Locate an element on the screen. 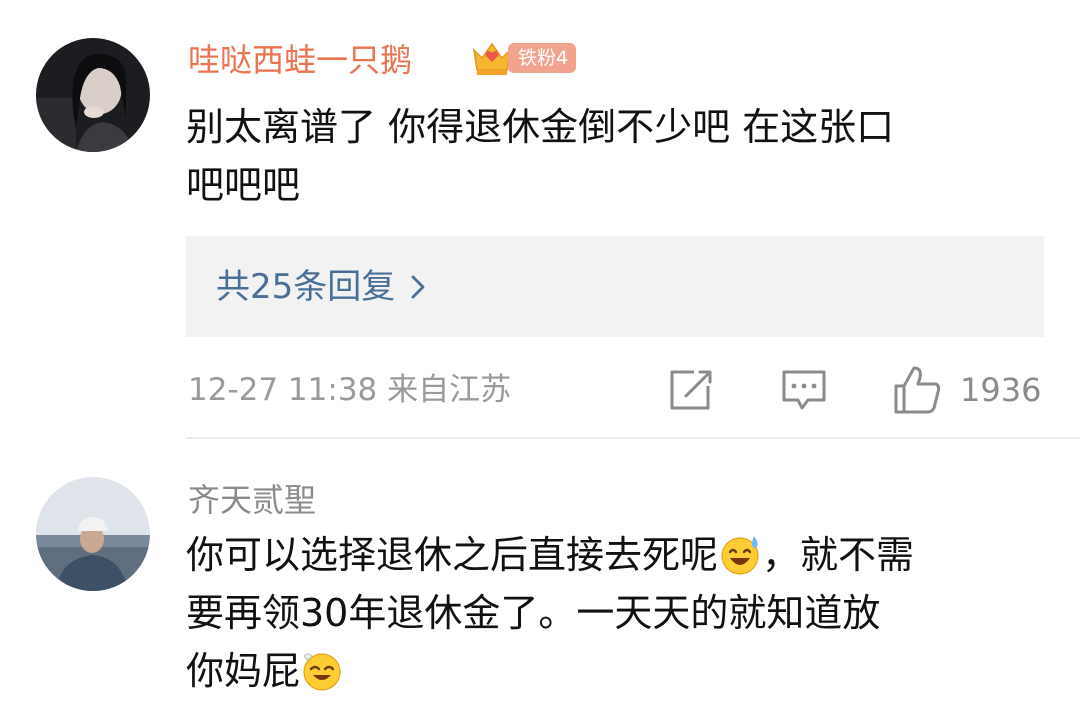 Image resolution: width=1080 pixels, height=707 pixels. username: 哇哒西蛙一只鹅 is located at coordinates (300, 60).